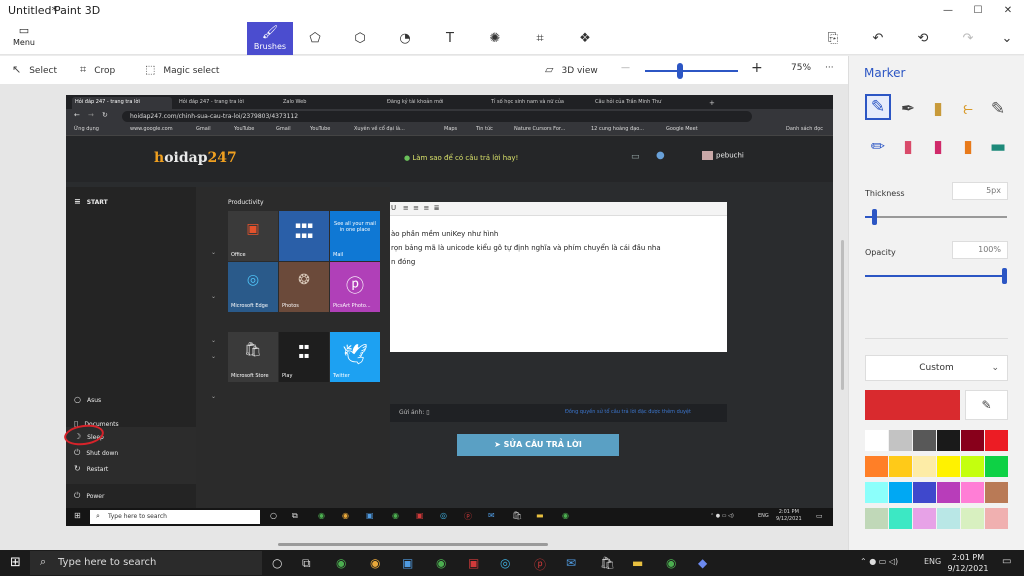  What do you see at coordinates (416, 208) in the screenshot?
I see `align-center-icon: ≡` at bounding box center [416, 208].